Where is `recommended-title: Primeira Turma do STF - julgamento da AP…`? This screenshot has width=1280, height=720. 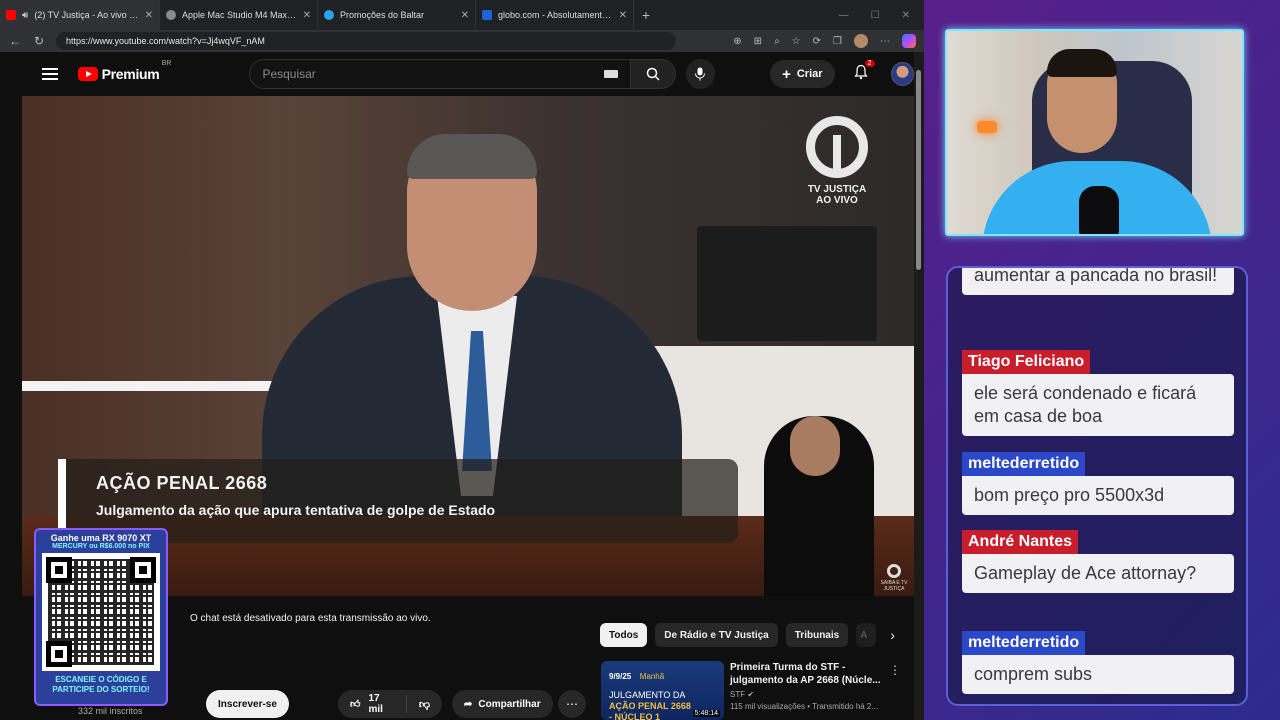 recommended-title: Primeira Turma do STF - julgamento da AP… is located at coordinates (810, 674).